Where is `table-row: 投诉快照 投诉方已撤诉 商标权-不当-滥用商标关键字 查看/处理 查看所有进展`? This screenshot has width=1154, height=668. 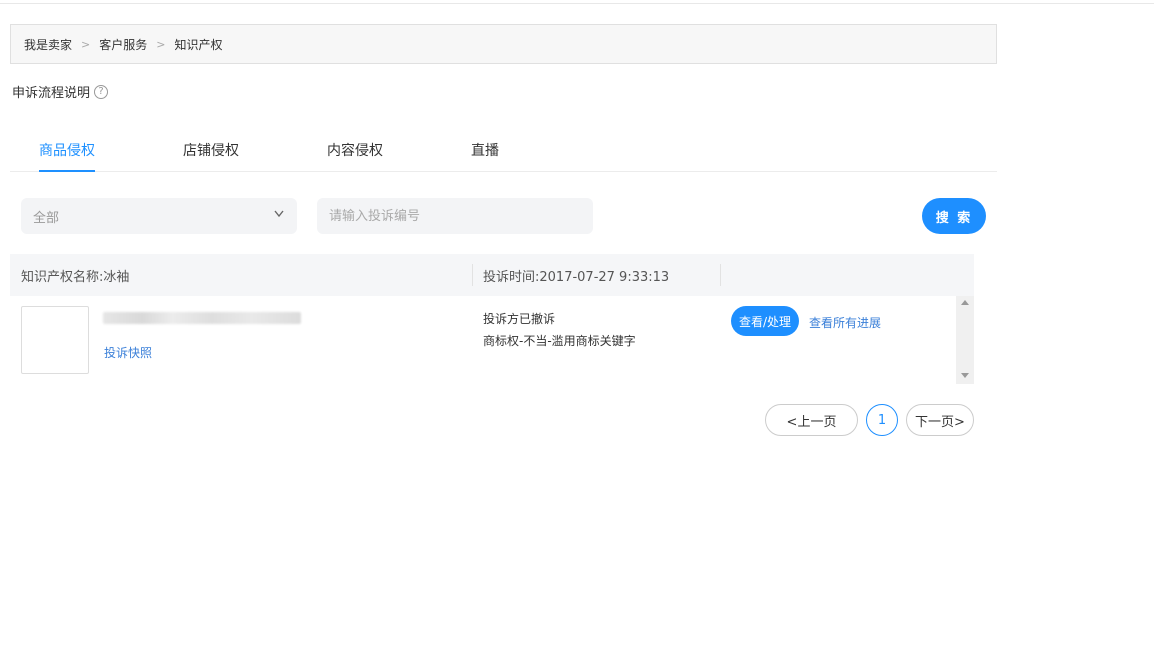 table-row: 投诉快照 投诉方已撤诉 商标权-不当-滥用商标关键字 查看/处理 查看所有进展 is located at coordinates (483, 340).